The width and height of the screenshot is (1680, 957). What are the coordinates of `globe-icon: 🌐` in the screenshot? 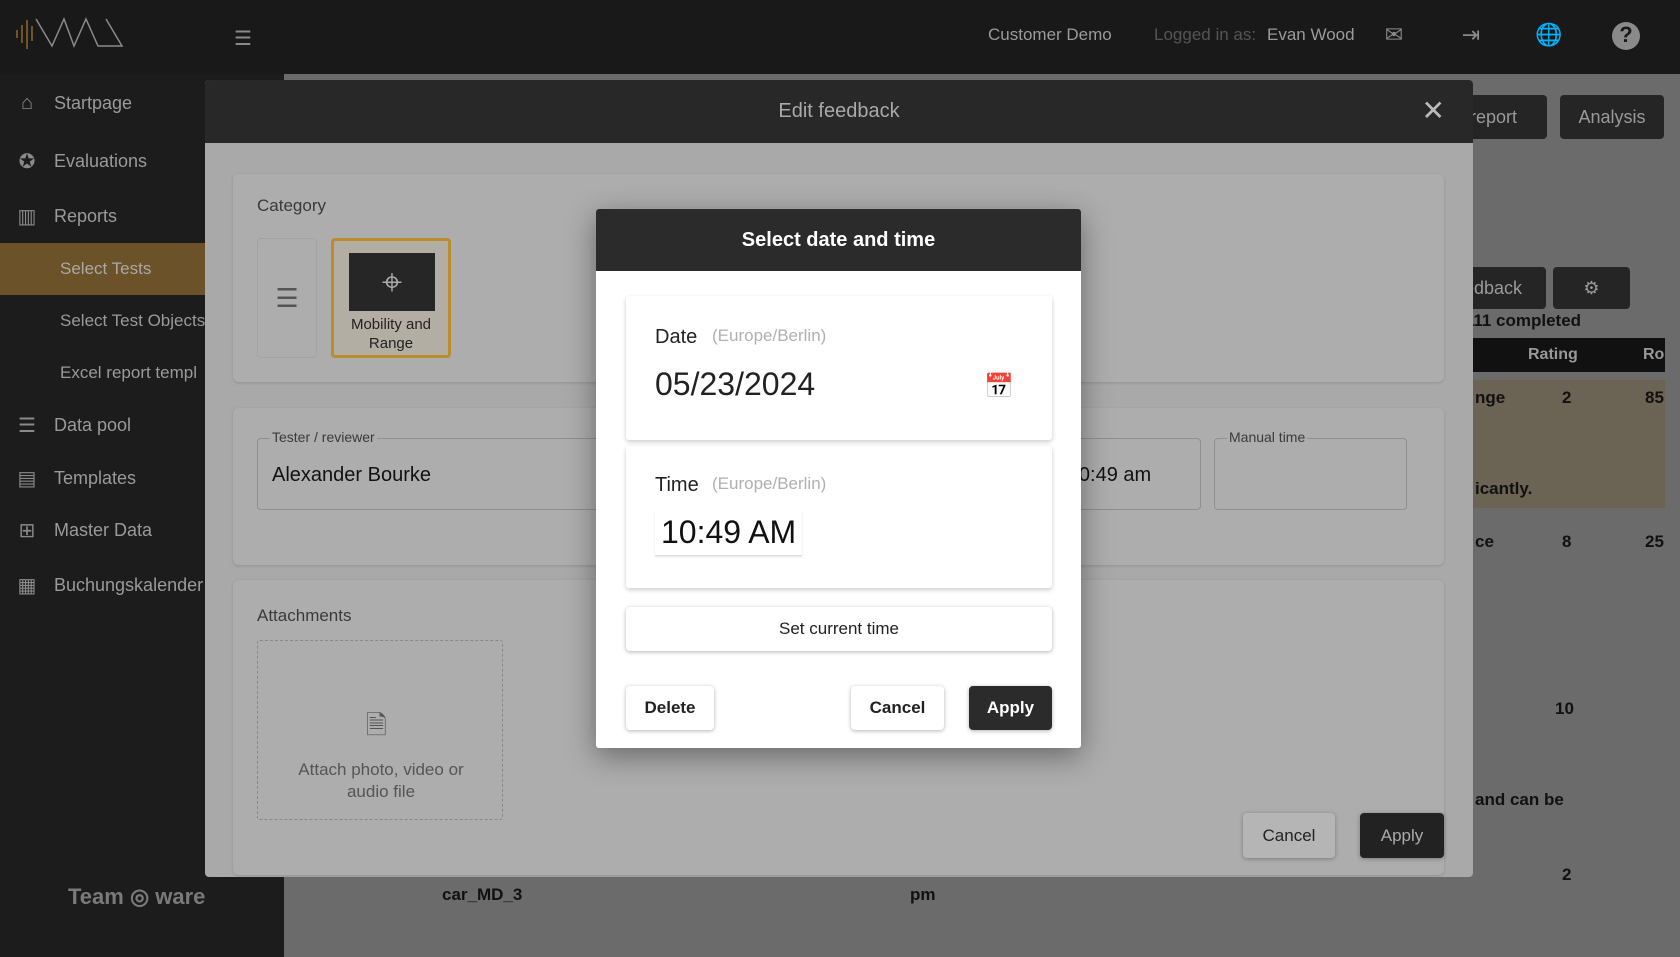 It's located at (1549, 36).